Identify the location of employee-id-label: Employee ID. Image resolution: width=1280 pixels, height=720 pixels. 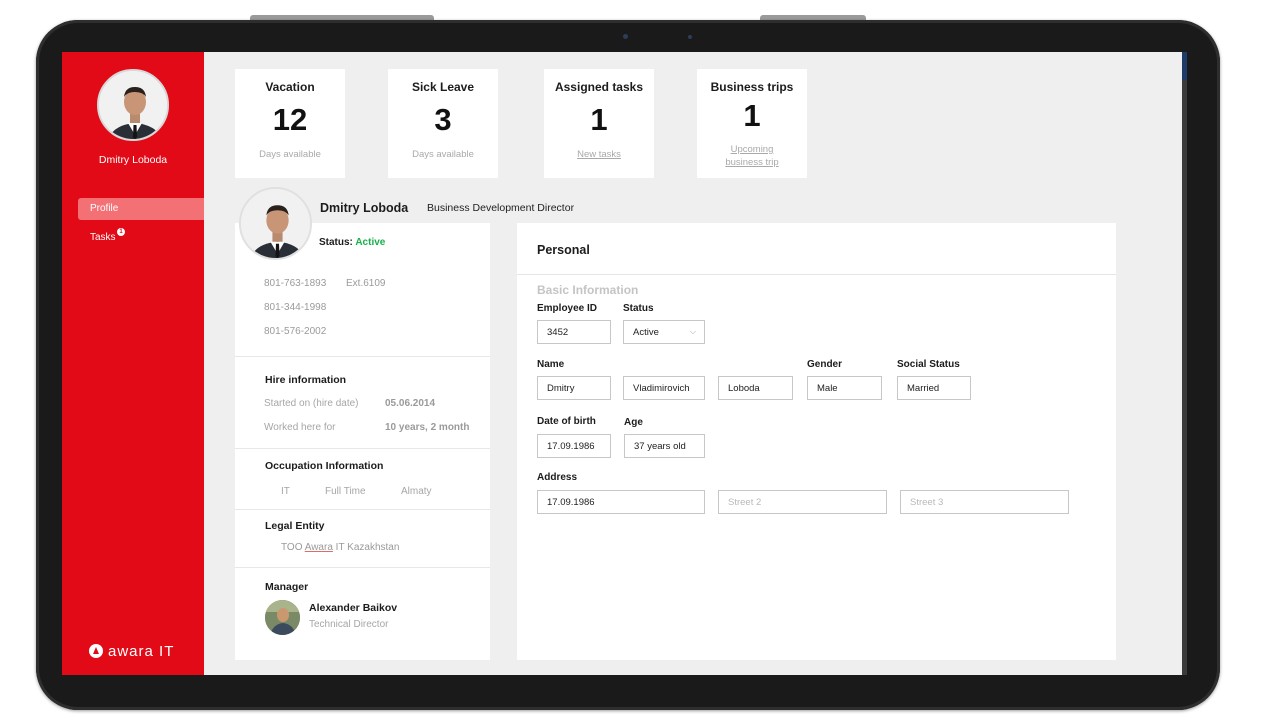
(567, 308).